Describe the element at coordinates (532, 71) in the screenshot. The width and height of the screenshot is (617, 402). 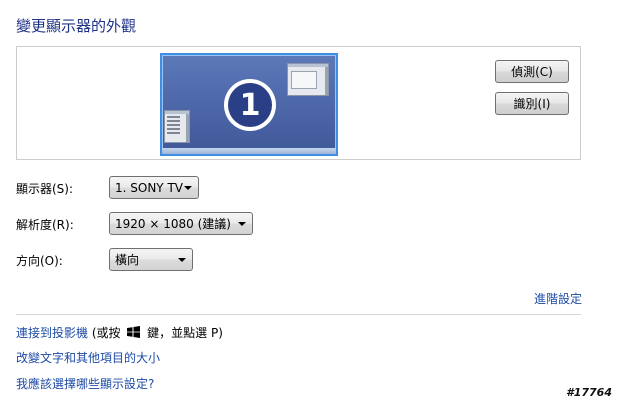
I see `detect-button: 偵測(C)` at that location.